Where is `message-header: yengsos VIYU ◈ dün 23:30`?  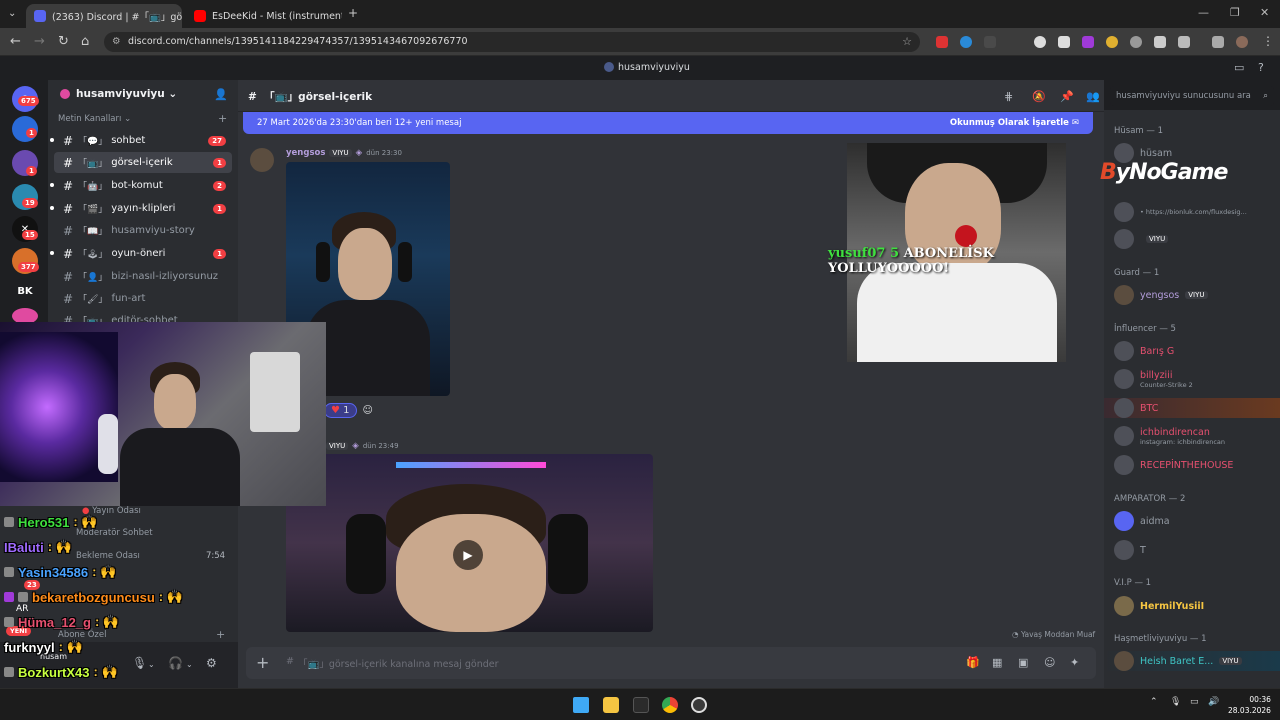 message-header: yengsos VIYU ◈ dün 23:30 is located at coordinates (344, 153).